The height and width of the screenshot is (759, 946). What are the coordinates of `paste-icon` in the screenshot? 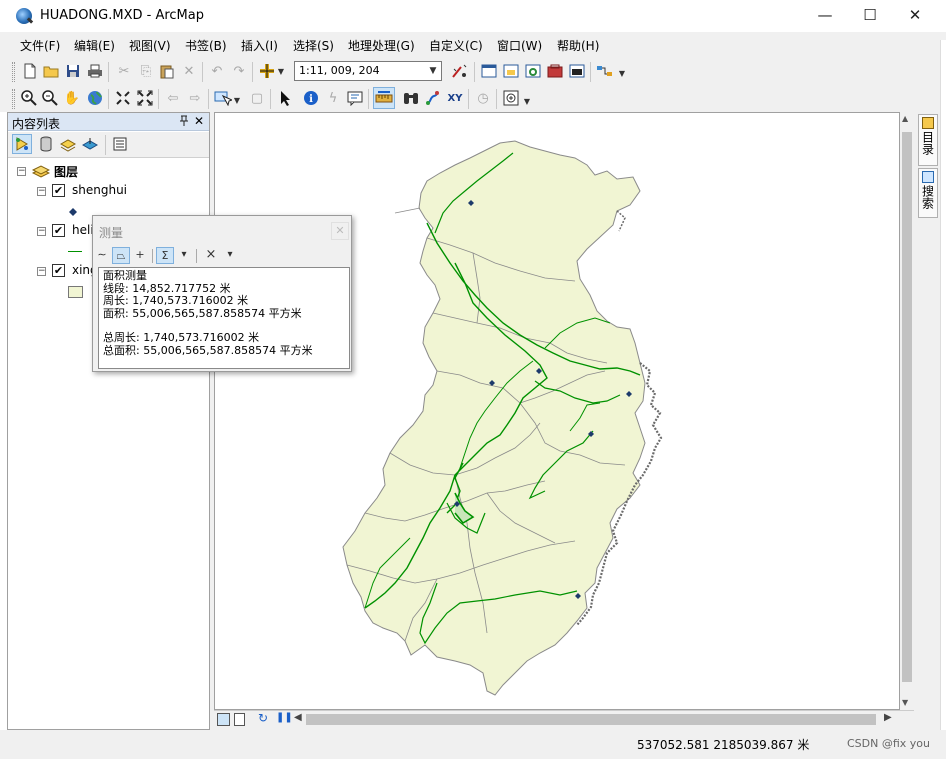 It's located at (167, 71).